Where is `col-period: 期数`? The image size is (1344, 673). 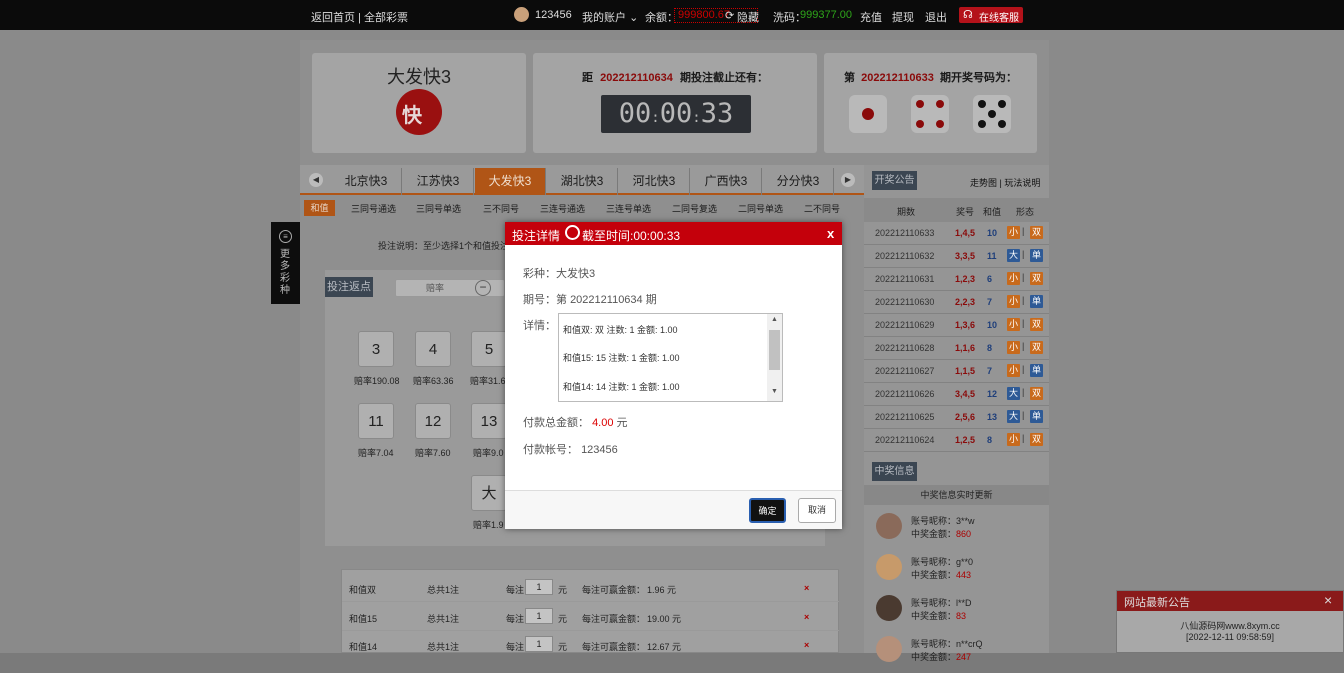 col-period: 期数 is located at coordinates (906, 212).